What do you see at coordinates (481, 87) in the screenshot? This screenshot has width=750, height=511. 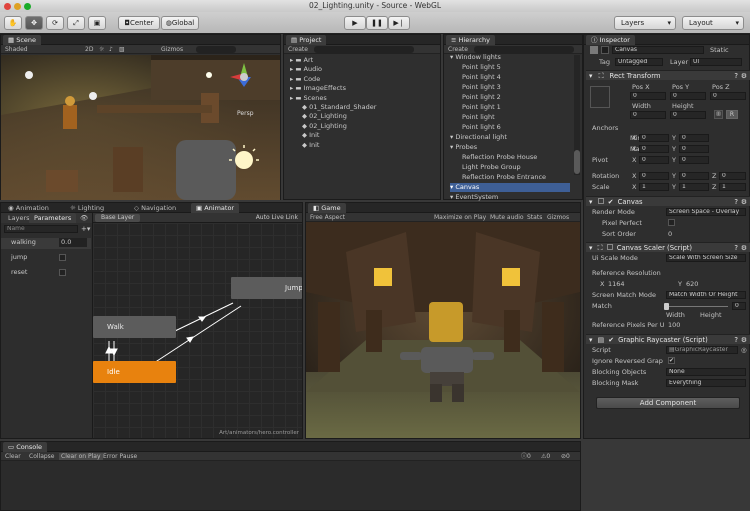 I see `hierarchy-item: Point light 3` at bounding box center [481, 87].